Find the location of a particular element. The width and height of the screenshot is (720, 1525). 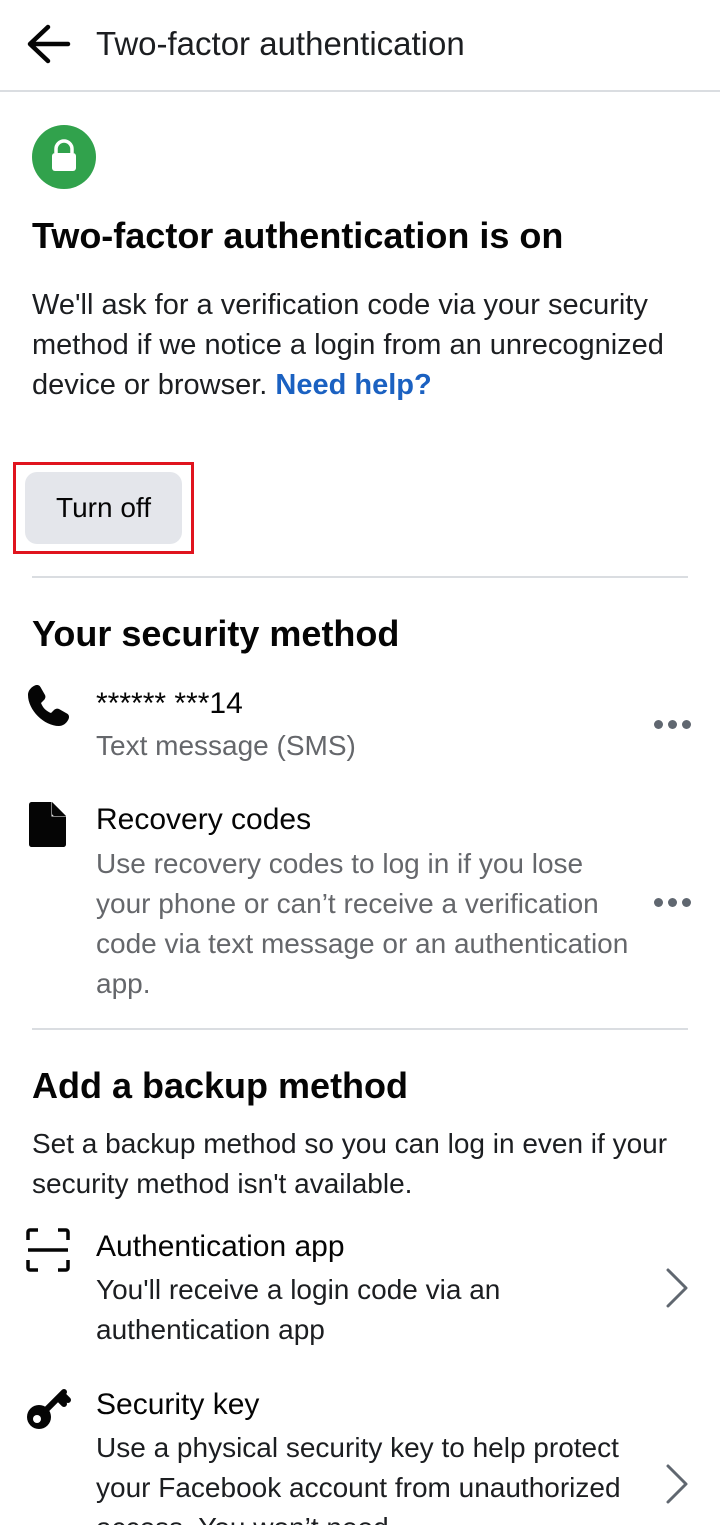

document-icon is located at coordinates (48, 824).